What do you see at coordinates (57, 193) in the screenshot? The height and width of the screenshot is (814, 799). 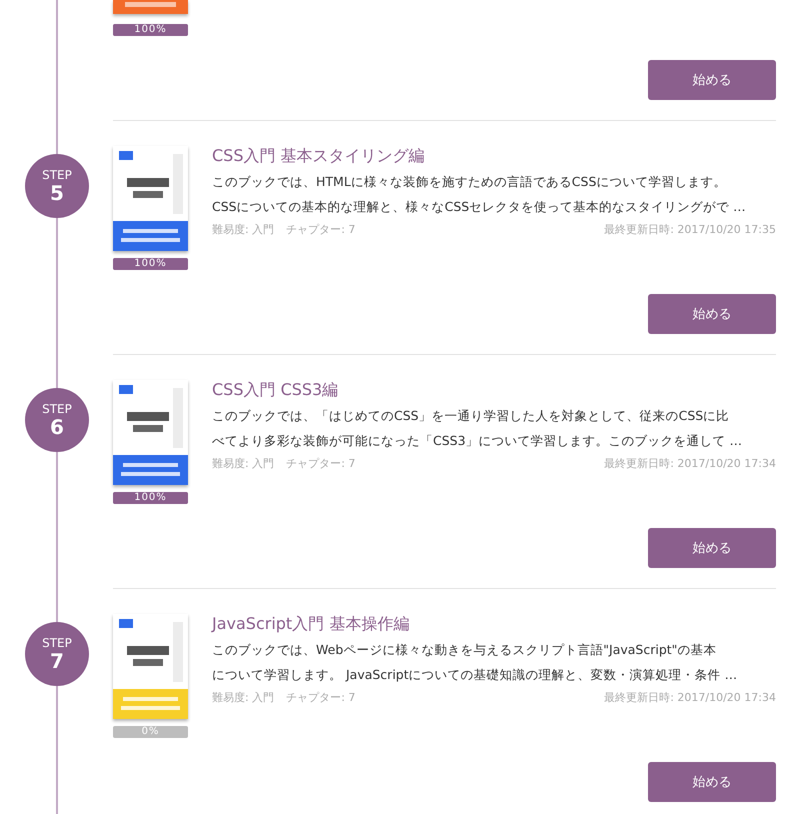 I see `step-number: 5` at bounding box center [57, 193].